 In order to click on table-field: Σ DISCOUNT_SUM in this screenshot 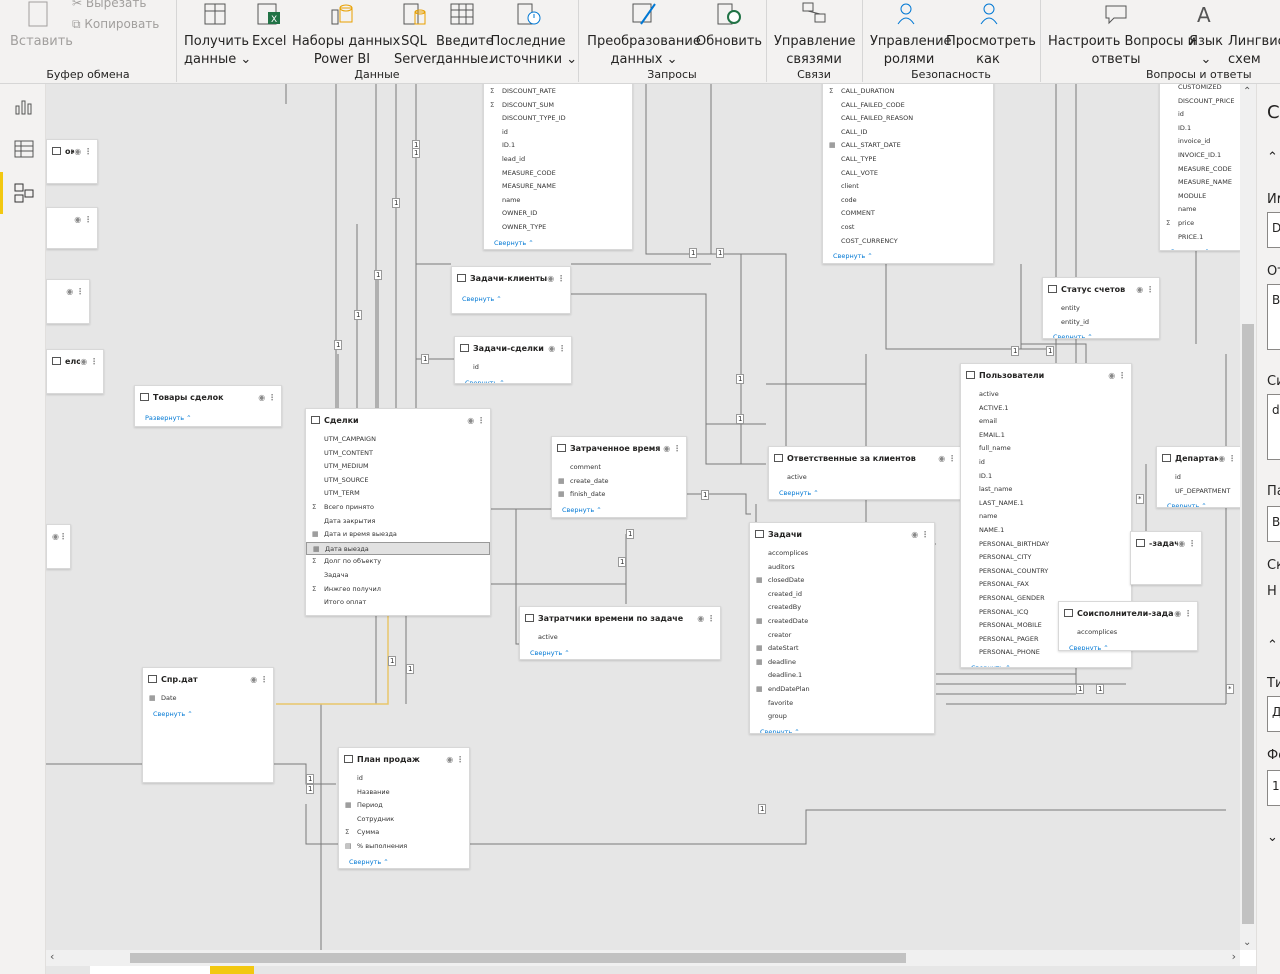, I will do `click(558, 106)`.